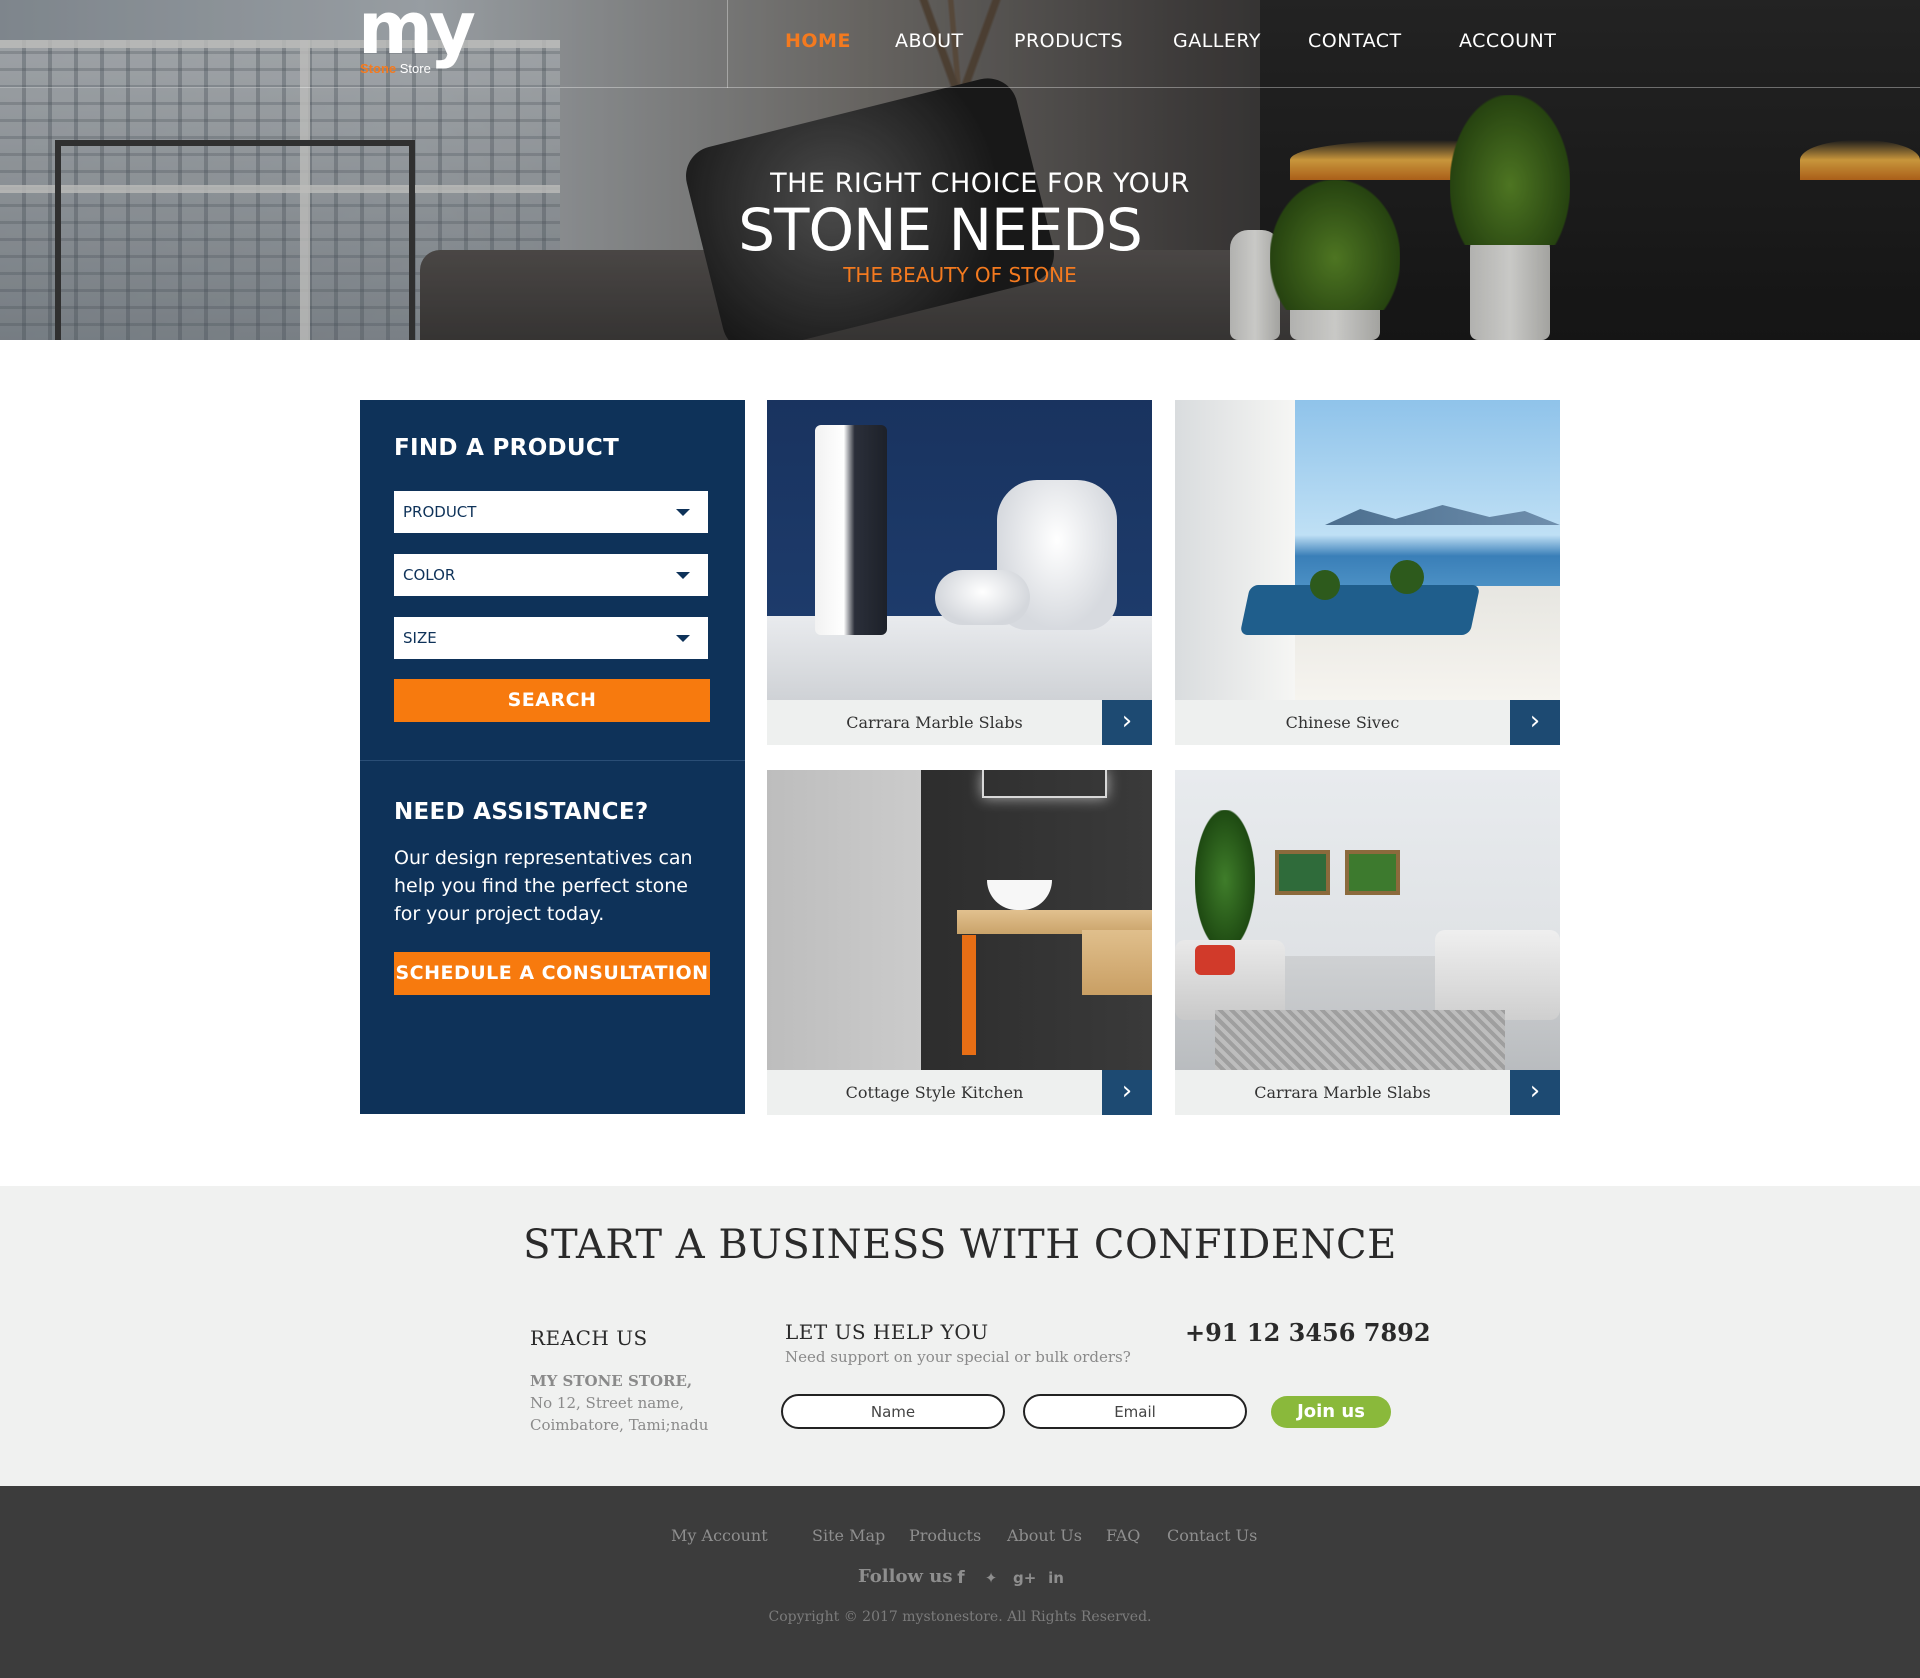  I want to click on vanity-drawer-illustration, so click(1117, 962).